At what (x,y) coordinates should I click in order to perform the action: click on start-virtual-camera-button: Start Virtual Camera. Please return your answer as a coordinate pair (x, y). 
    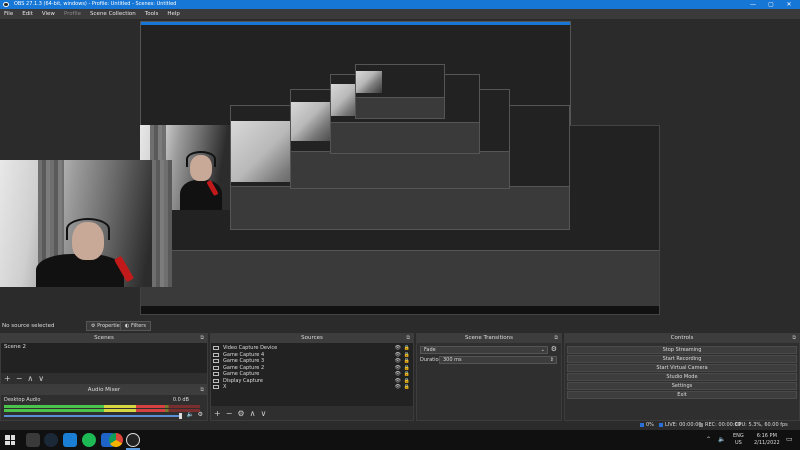
    Looking at the image, I should click on (682, 368).